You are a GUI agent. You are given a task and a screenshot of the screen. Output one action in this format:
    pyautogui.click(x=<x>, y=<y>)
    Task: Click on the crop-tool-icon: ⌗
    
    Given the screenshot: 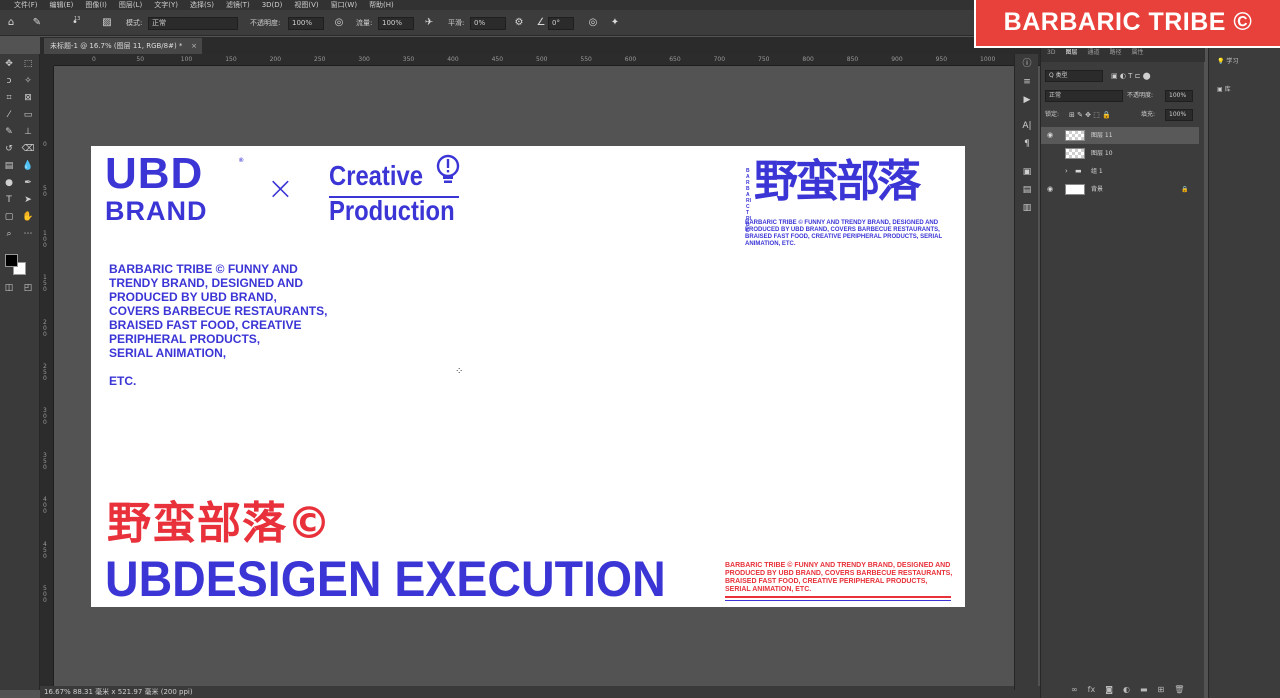 What is the action you would take?
    pyautogui.click(x=9, y=98)
    